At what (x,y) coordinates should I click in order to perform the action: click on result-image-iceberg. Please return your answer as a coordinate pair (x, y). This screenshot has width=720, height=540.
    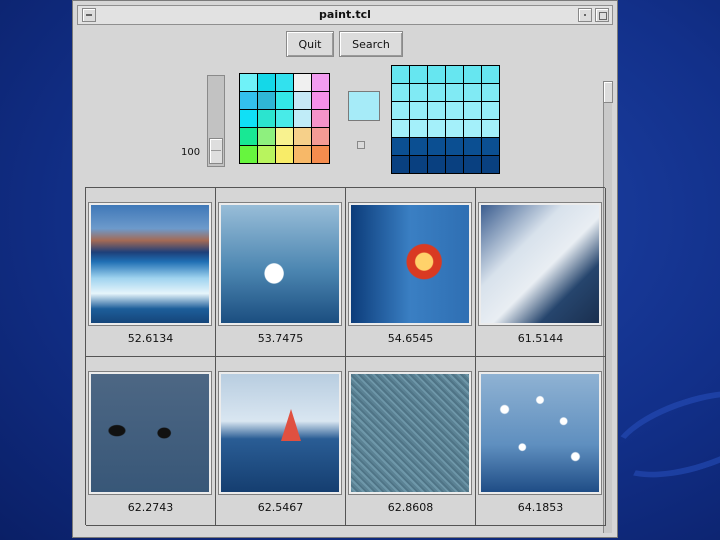
    Looking at the image, I should click on (150, 264).